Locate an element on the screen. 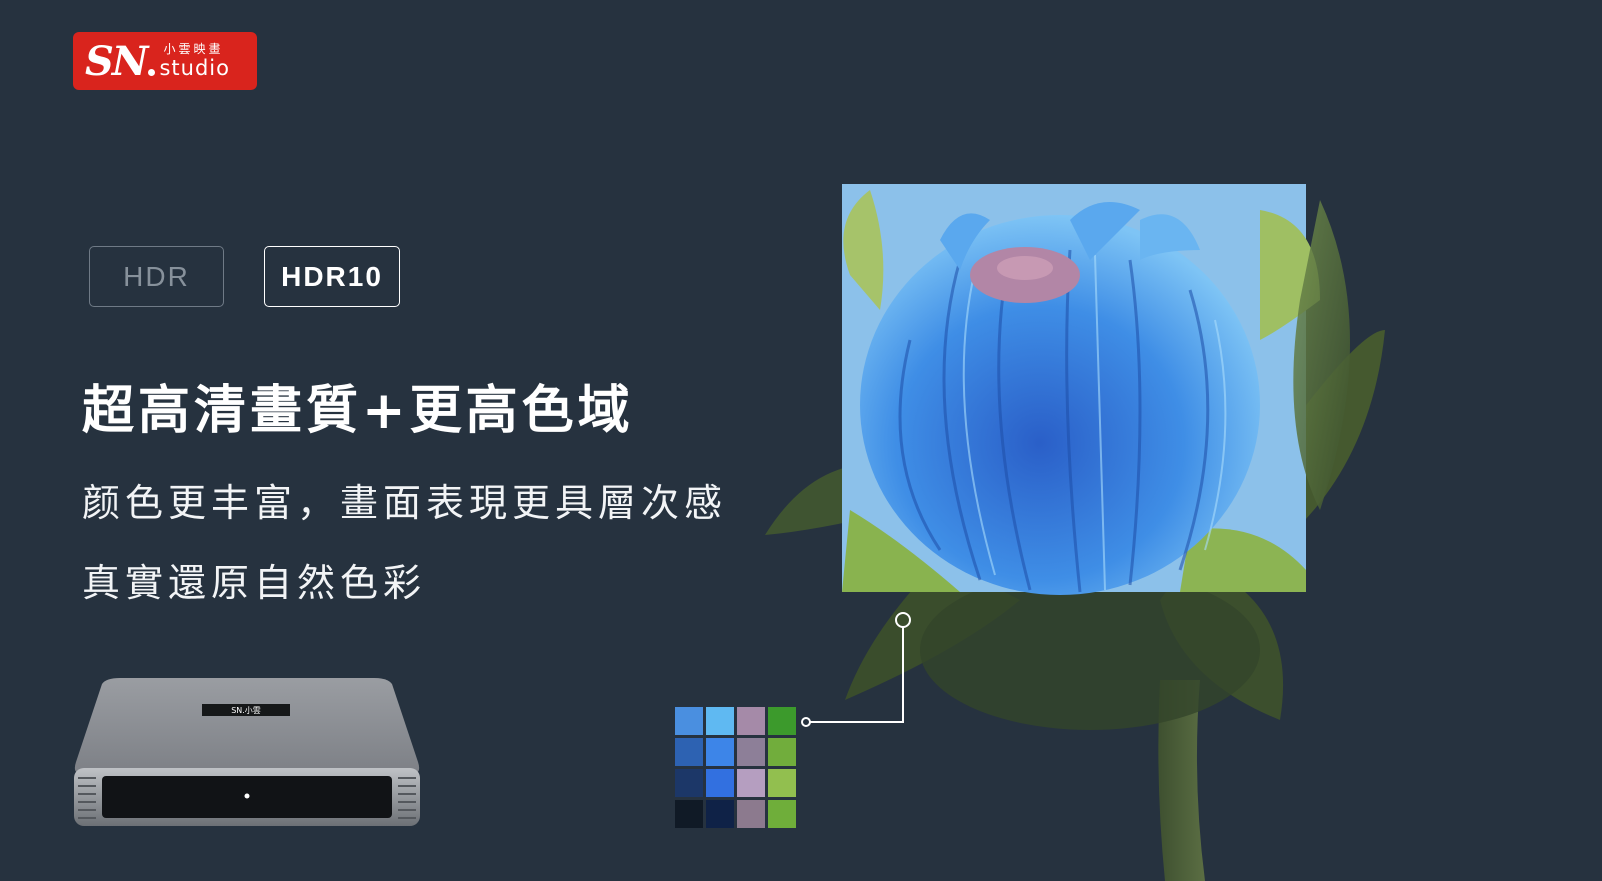  hdr10-badge: HDR10 is located at coordinates (332, 276).